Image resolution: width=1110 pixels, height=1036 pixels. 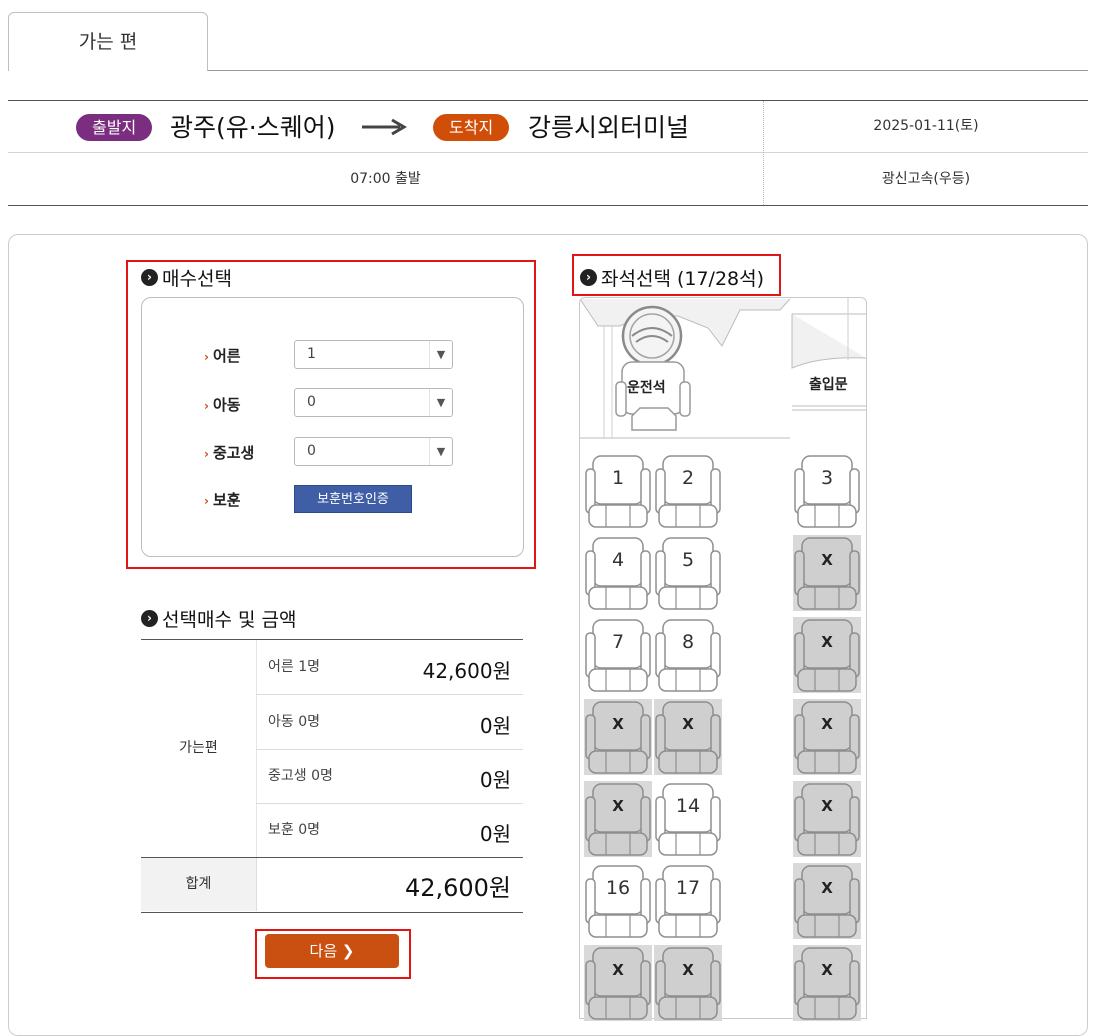 What do you see at coordinates (229, 620) in the screenshot?
I see `price-section-title-text: 선택매수 및 금액` at bounding box center [229, 620].